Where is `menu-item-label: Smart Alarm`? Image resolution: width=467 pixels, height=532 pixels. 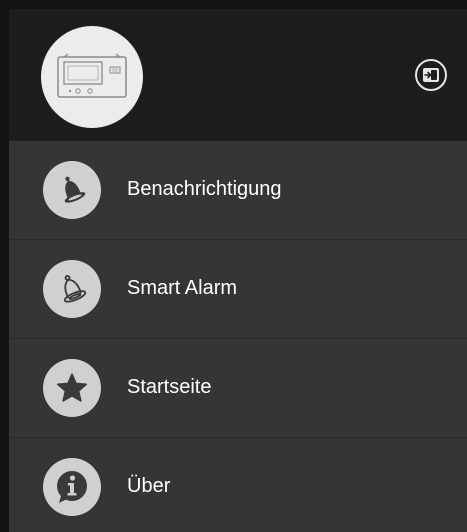
menu-item-label: Smart Alarm is located at coordinates (182, 288).